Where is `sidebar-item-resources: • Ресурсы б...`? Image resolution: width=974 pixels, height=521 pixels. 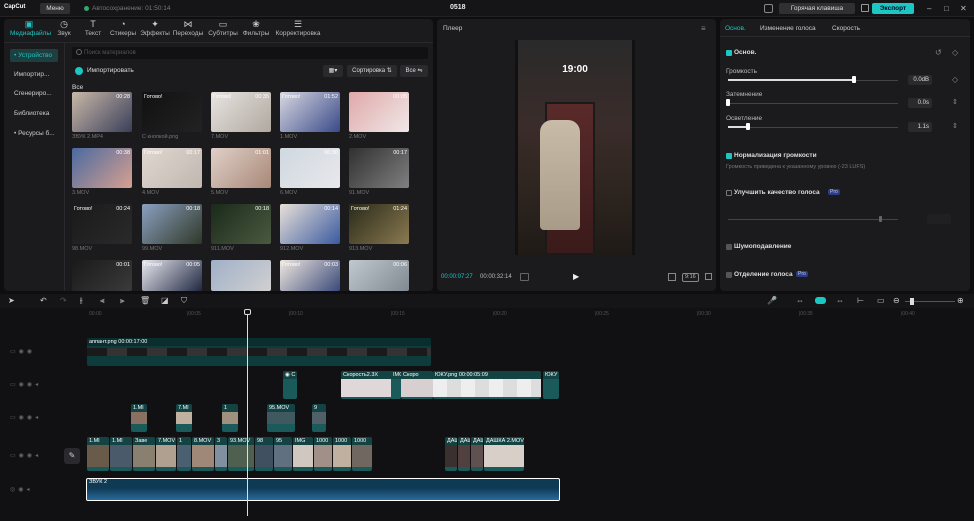
sidebar-item-resources: • Ресурсы б... is located at coordinates (34, 133).